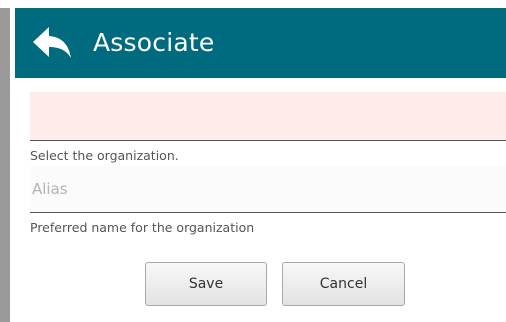 Image resolution: width=506 pixels, height=322 pixels. What do you see at coordinates (5, 4) in the screenshot?
I see `left-border-gap` at bounding box center [5, 4].